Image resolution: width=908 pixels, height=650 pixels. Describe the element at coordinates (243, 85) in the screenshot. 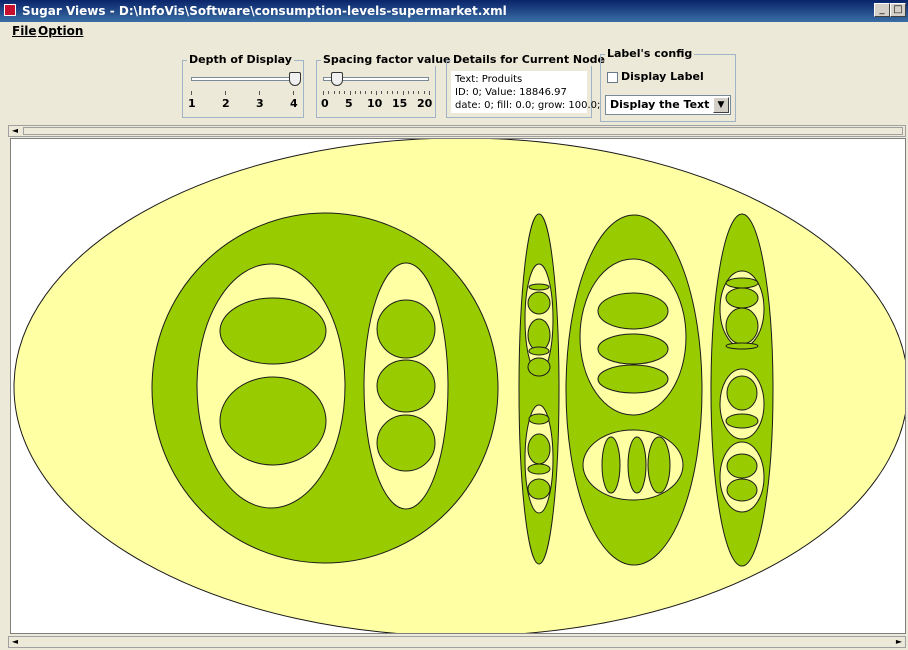

I see `depth-panel: Depth of Display 1 2 3 4` at that location.